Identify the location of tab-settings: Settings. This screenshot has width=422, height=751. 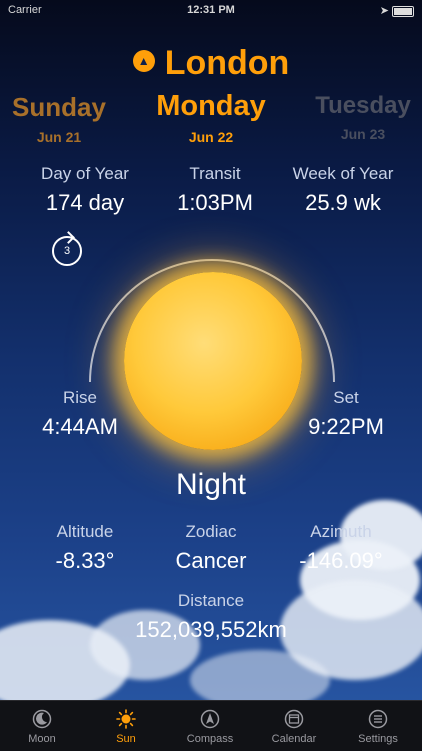
(378, 726).